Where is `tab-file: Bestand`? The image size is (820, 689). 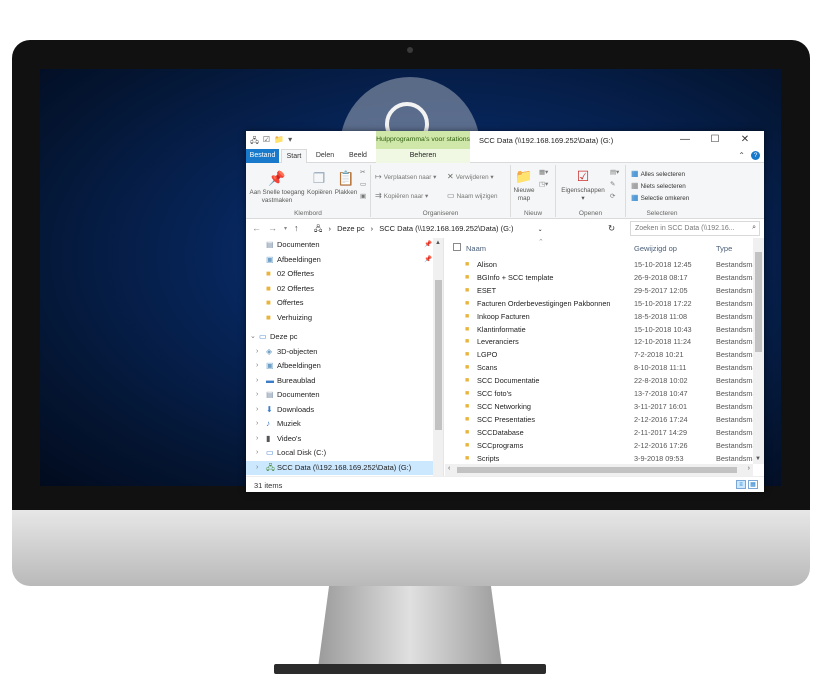
tab-file: Bestand is located at coordinates (262, 156).